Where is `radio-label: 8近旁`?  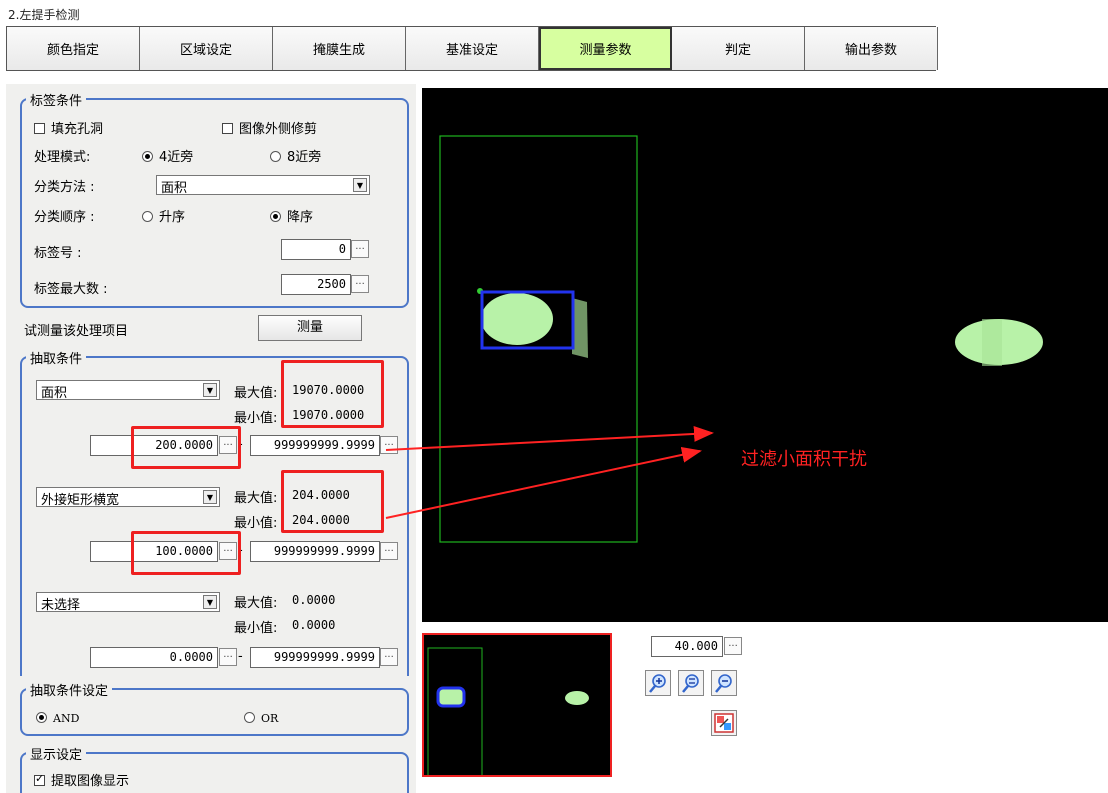 radio-label: 8近旁 is located at coordinates (304, 157).